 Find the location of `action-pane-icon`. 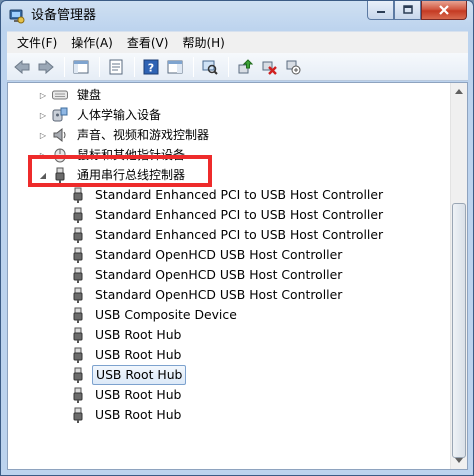

action-pane-icon is located at coordinates (175, 66).